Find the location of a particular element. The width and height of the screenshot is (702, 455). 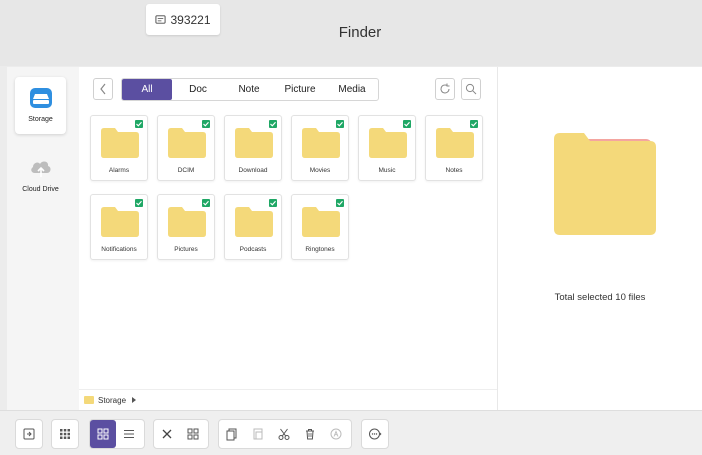

sidebar-item-label: Cloud Drive is located at coordinates (40, 189).